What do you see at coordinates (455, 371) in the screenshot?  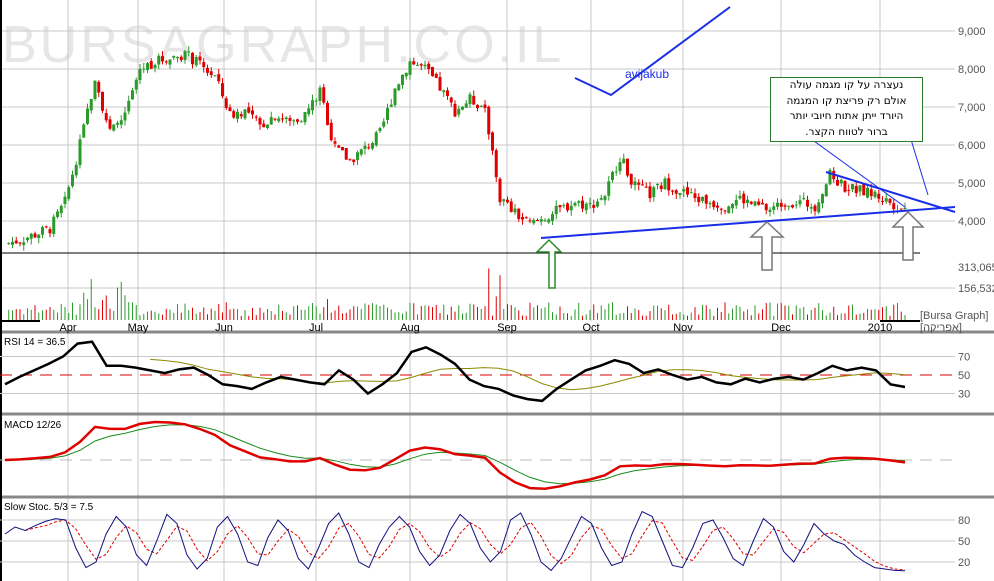 I see `rsi-line` at bounding box center [455, 371].